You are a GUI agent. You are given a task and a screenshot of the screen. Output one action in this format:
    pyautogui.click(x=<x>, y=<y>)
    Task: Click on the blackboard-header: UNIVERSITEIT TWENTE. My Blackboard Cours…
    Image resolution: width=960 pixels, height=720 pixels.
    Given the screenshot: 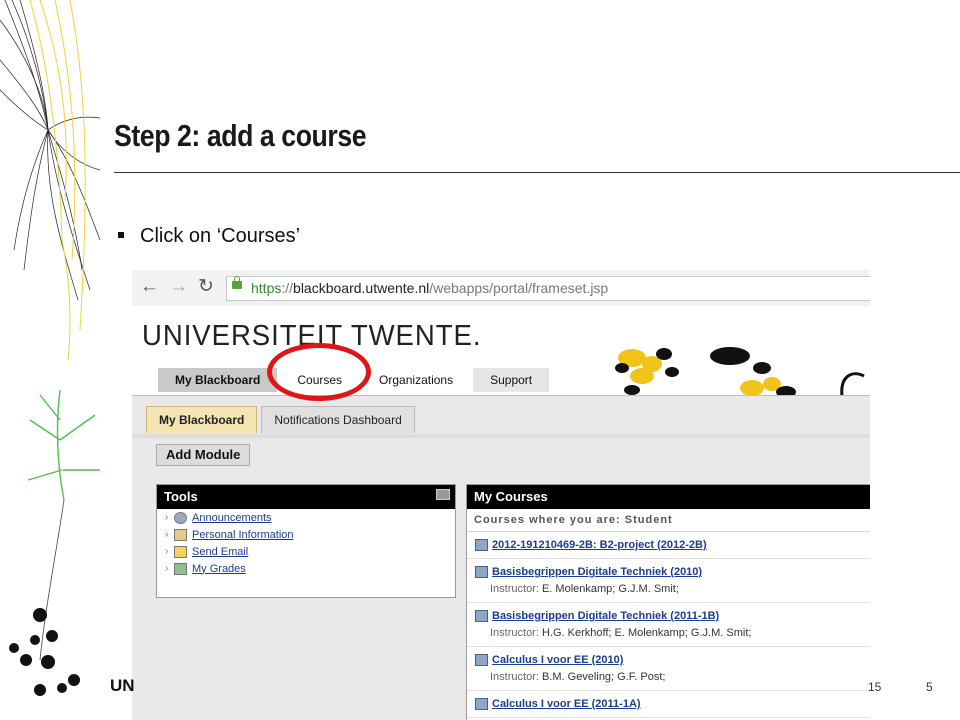 What is the action you would take?
    pyautogui.click(x=501, y=352)
    